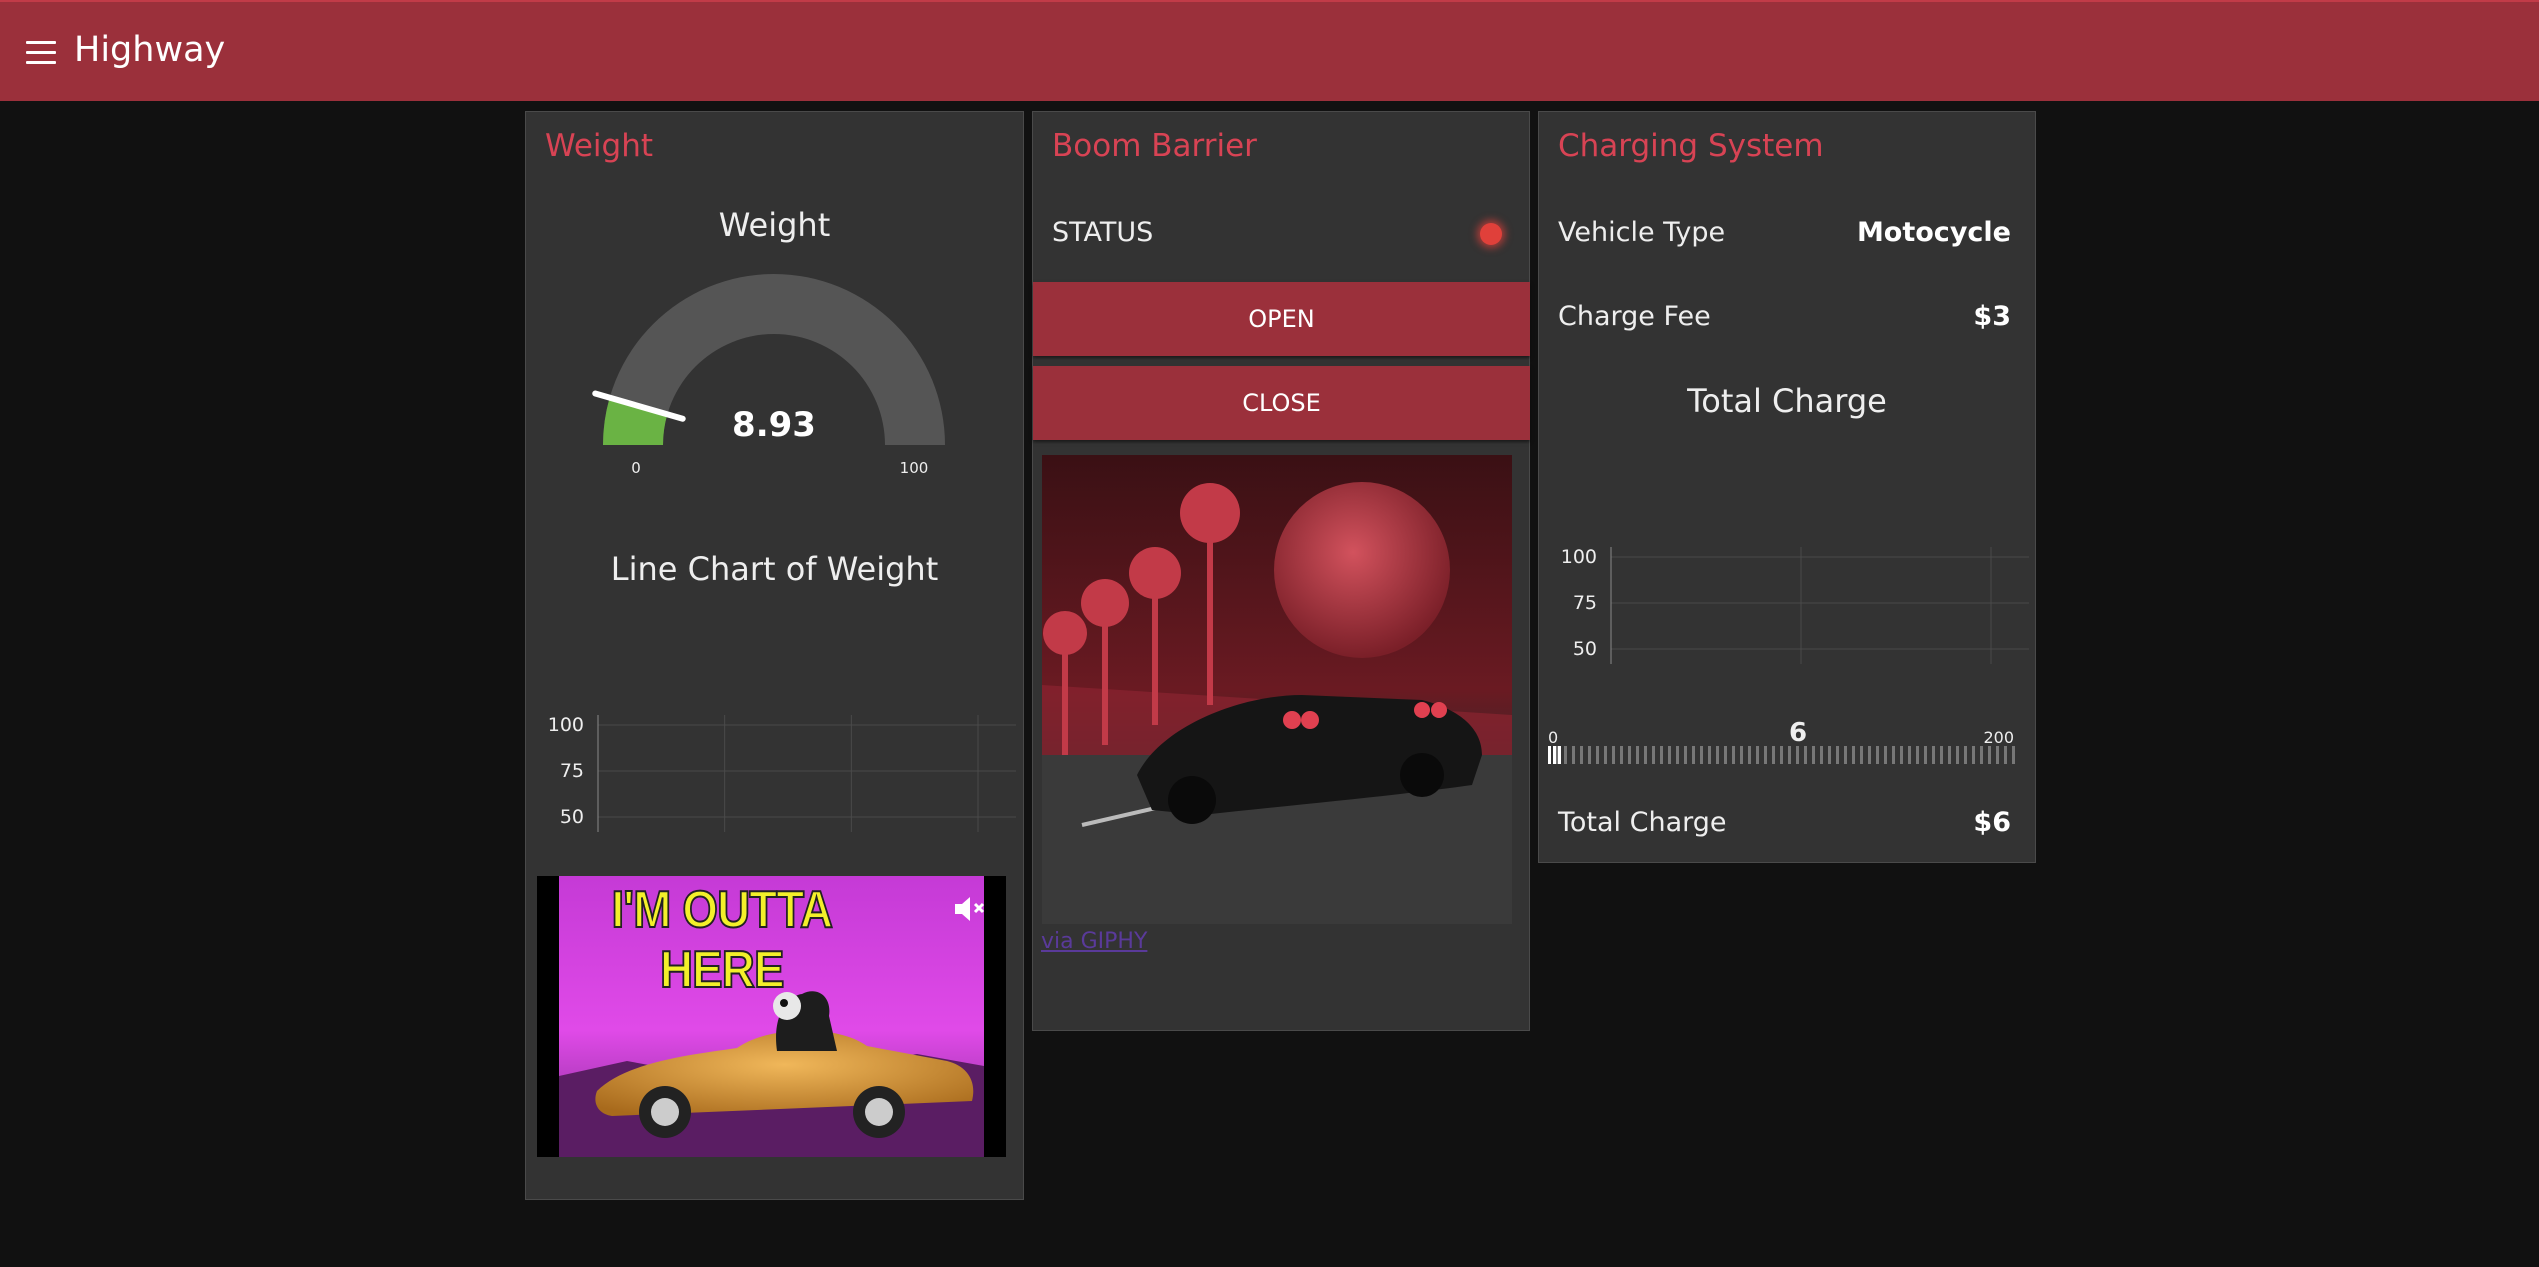 The image size is (2539, 1267). Describe the element at coordinates (768, 375) in the screenshot. I see `weight-gauge: 8.93 0 100` at that location.